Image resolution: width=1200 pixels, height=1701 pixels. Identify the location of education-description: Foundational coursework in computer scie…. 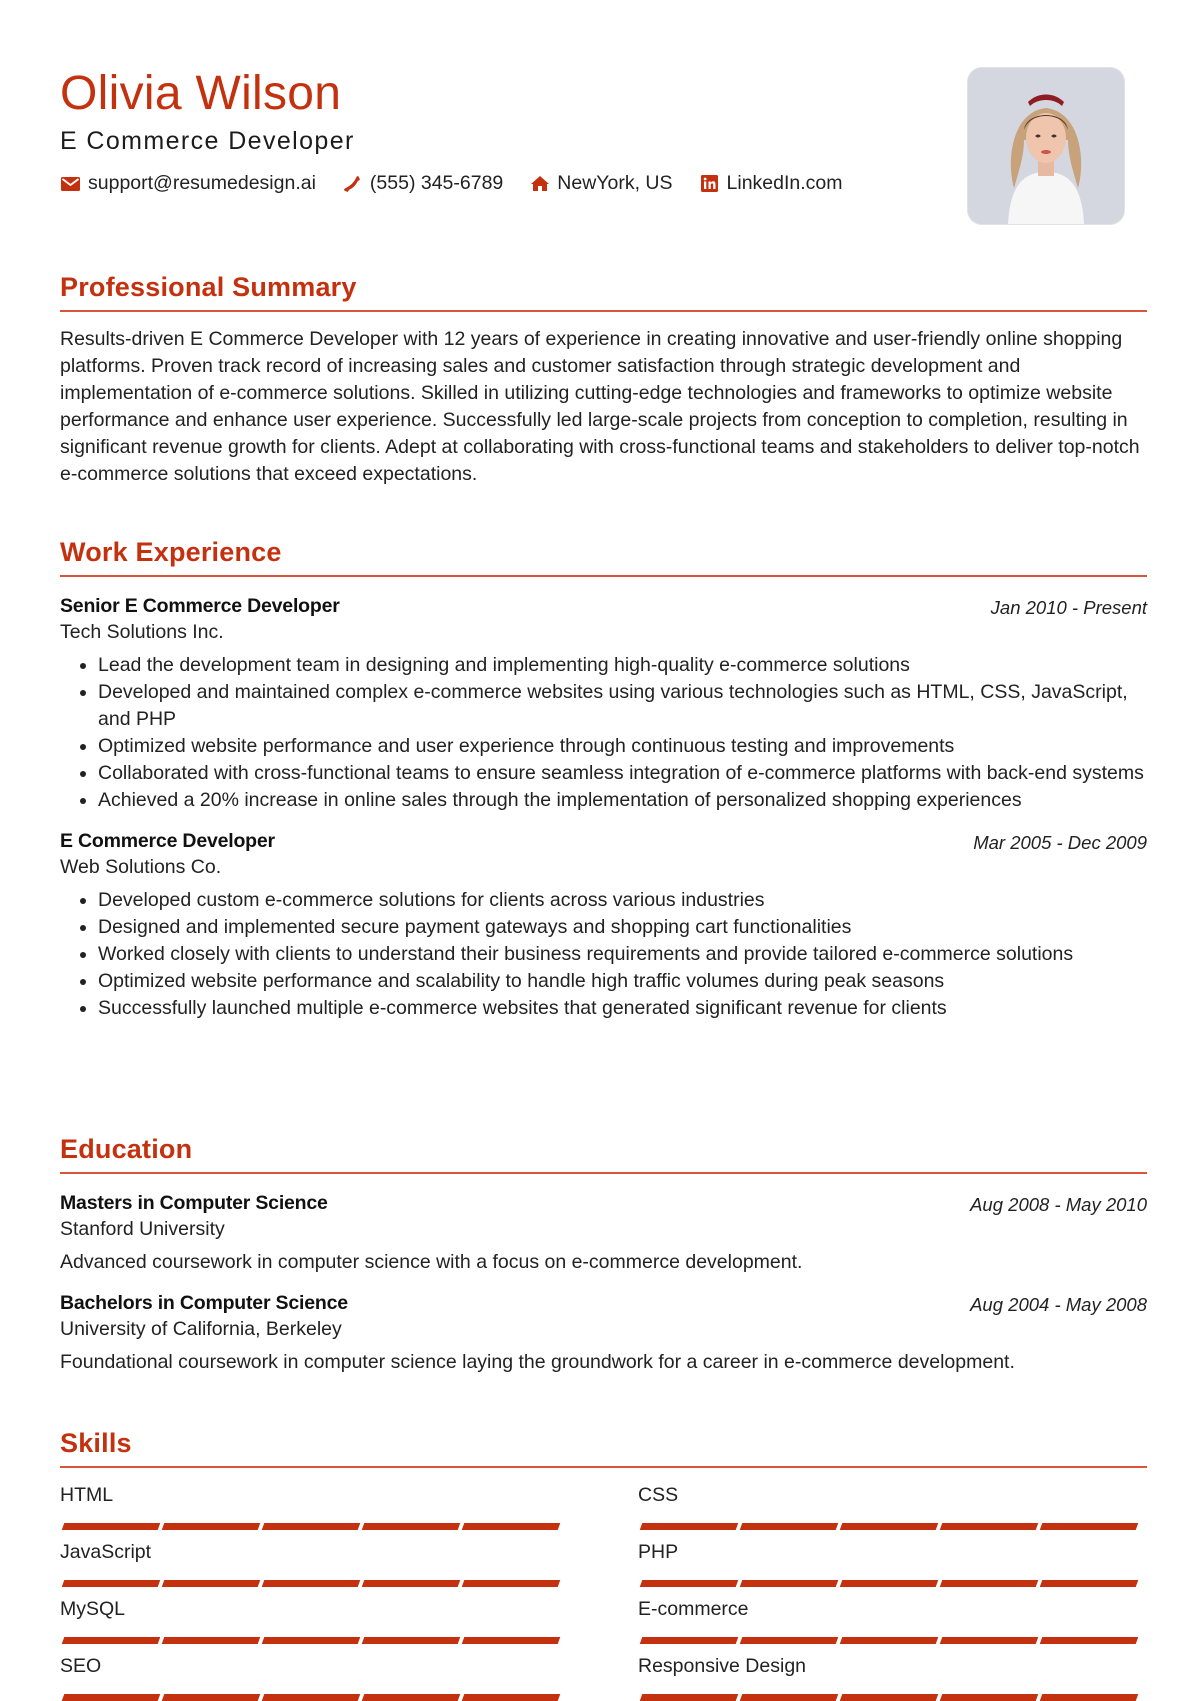
(537, 1362).